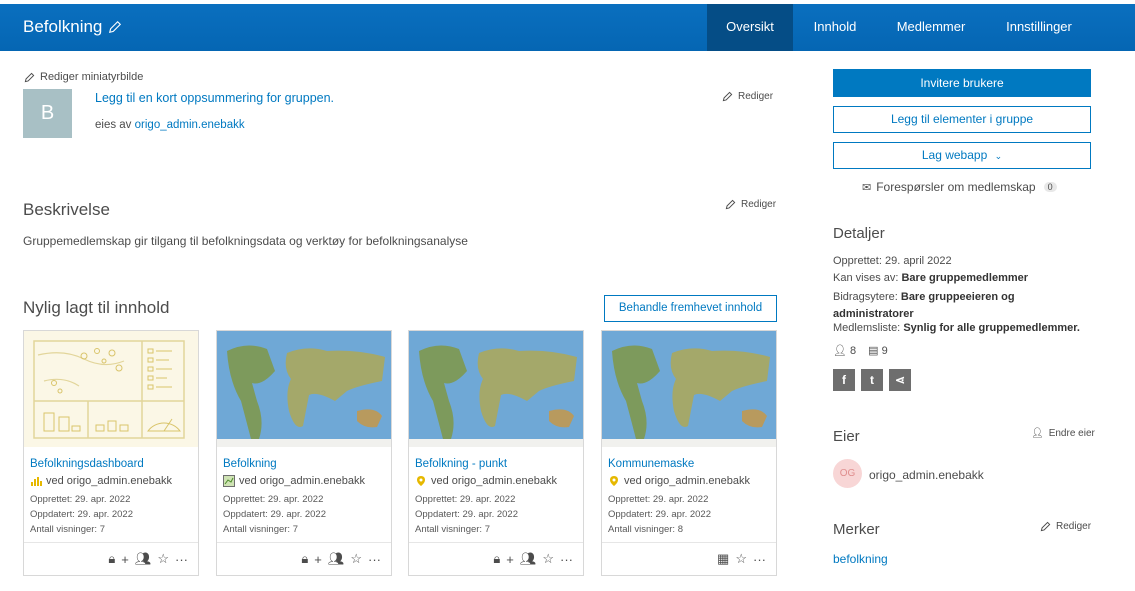 This screenshot has width=1135, height=591. Describe the element at coordinates (847, 473) in the screenshot. I see `avatar: OG` at that location.